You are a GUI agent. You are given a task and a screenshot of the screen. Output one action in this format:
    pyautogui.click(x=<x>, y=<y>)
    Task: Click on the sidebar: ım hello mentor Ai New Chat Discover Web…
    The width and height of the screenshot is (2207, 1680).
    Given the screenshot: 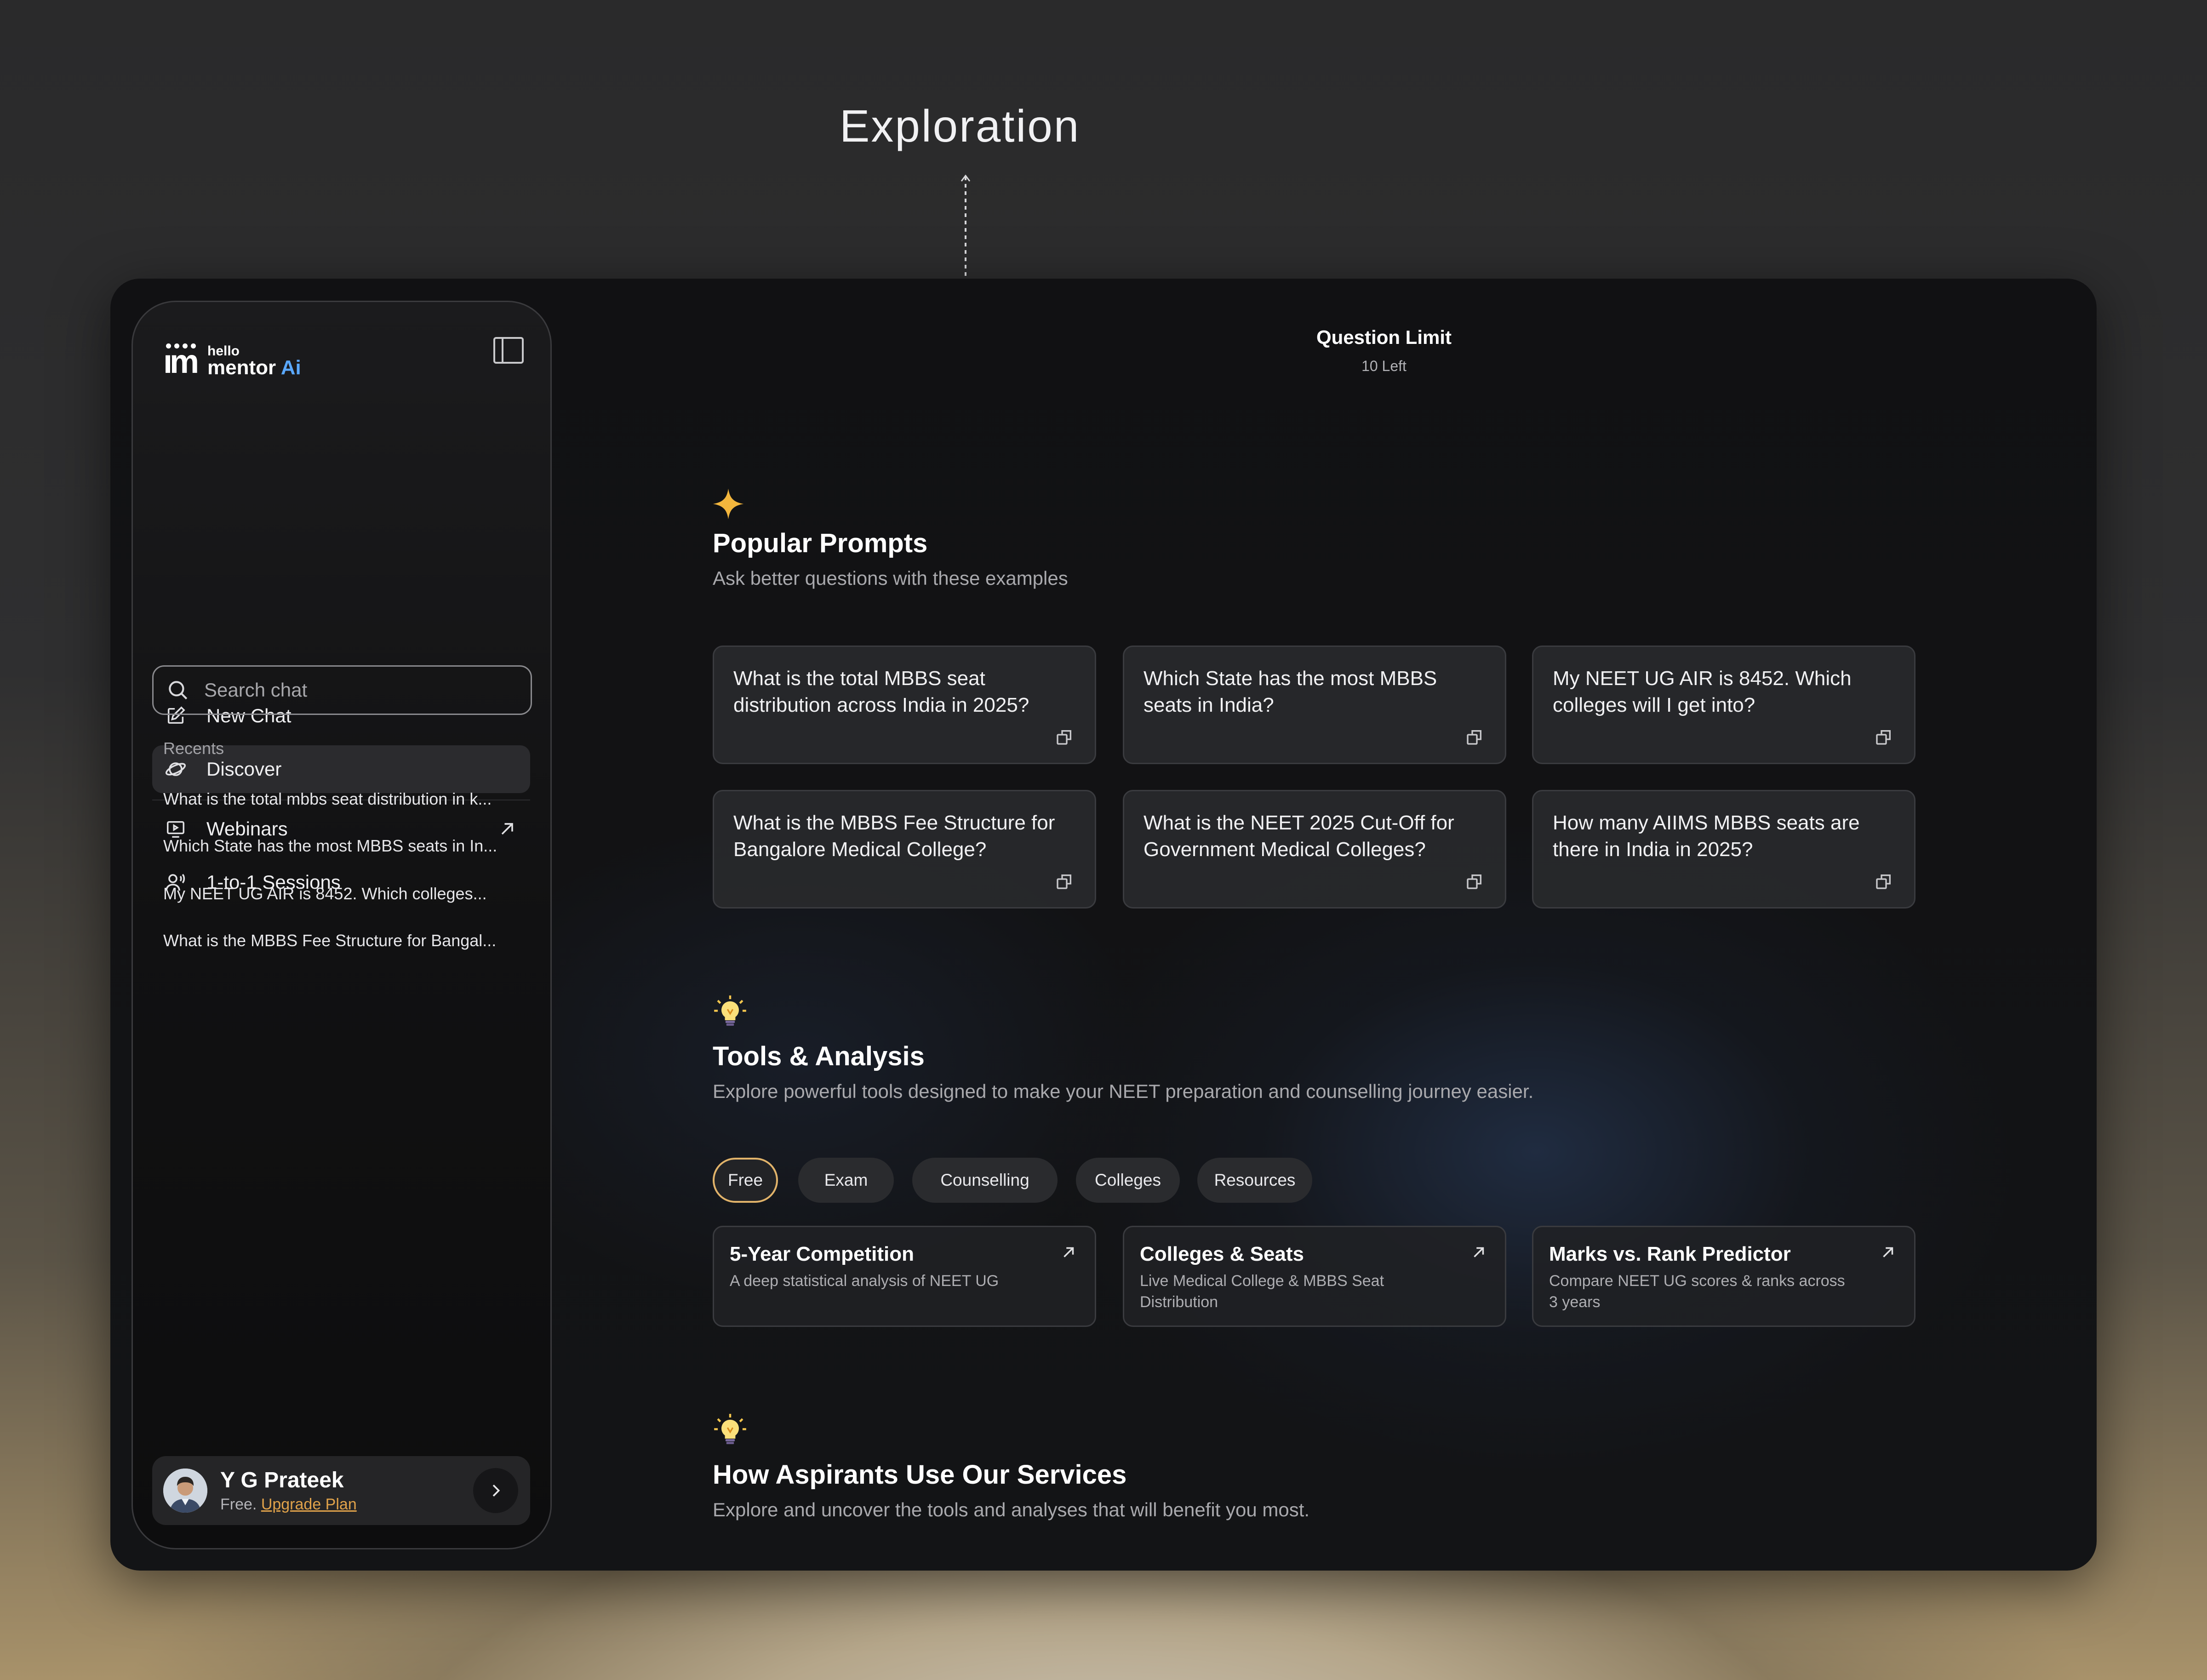 What is the action you would take?
    pyautogui.click(x=342, y=925)
    